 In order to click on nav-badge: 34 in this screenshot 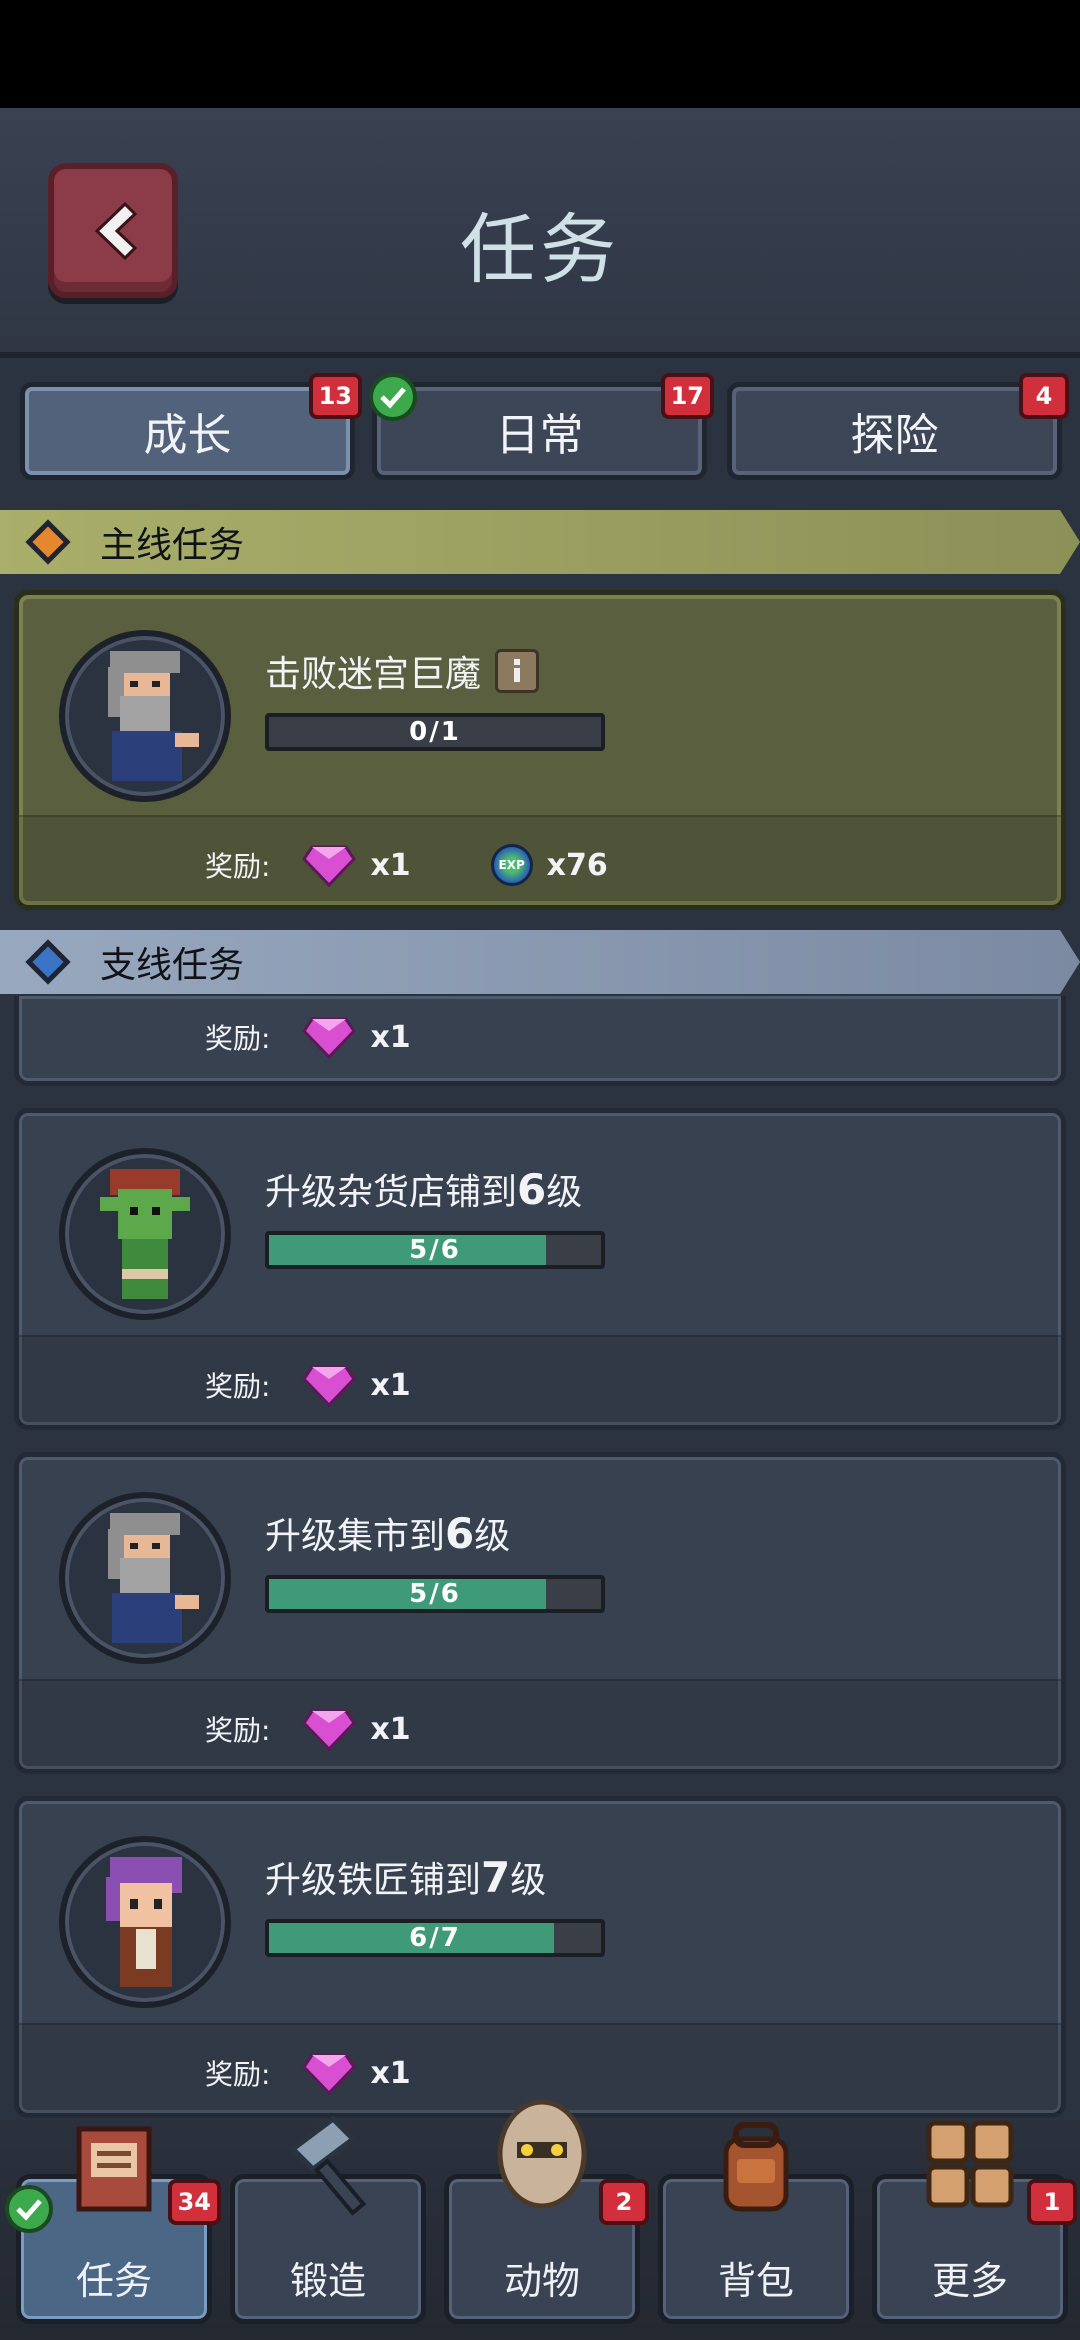, I will do `click(194, 2202)`.